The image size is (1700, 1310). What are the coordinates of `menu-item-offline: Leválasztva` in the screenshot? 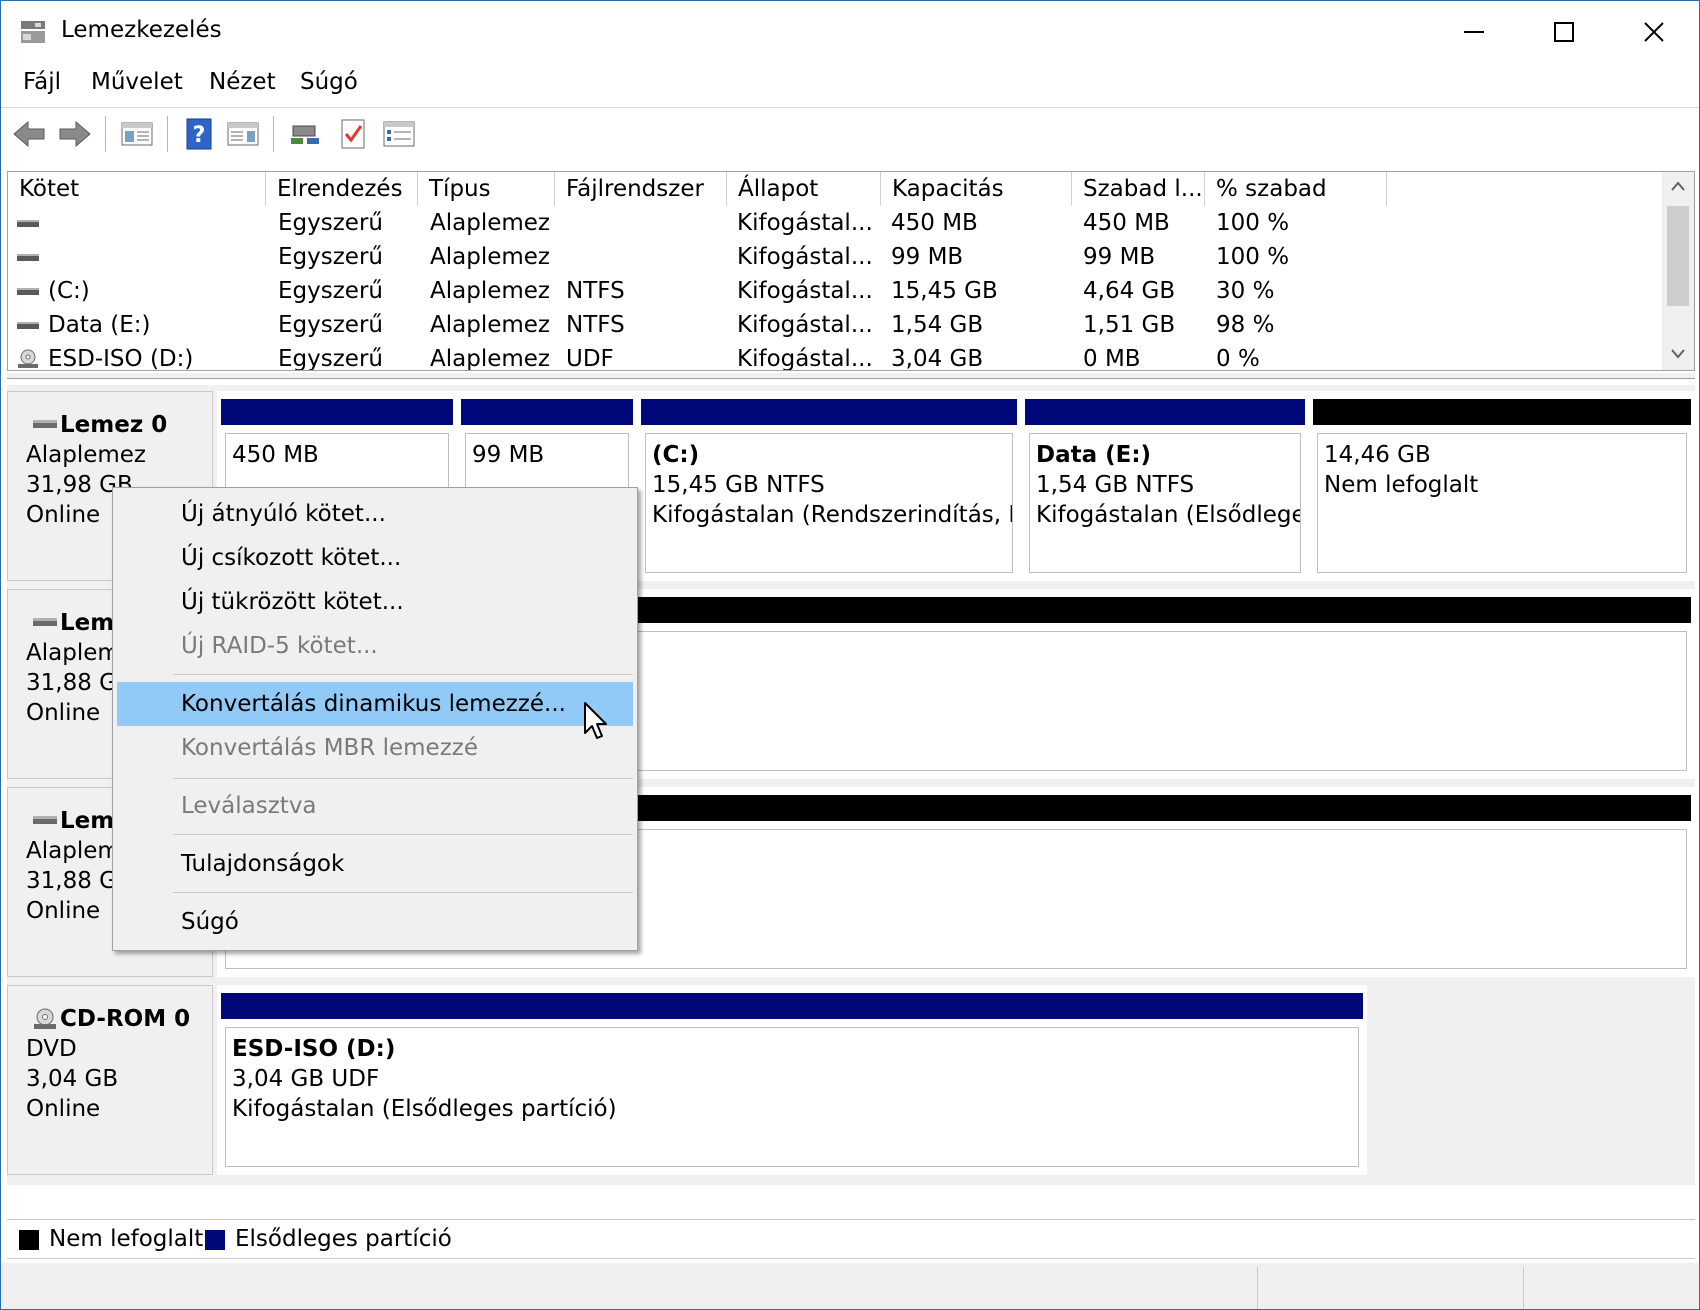 It's located at (249, 806).